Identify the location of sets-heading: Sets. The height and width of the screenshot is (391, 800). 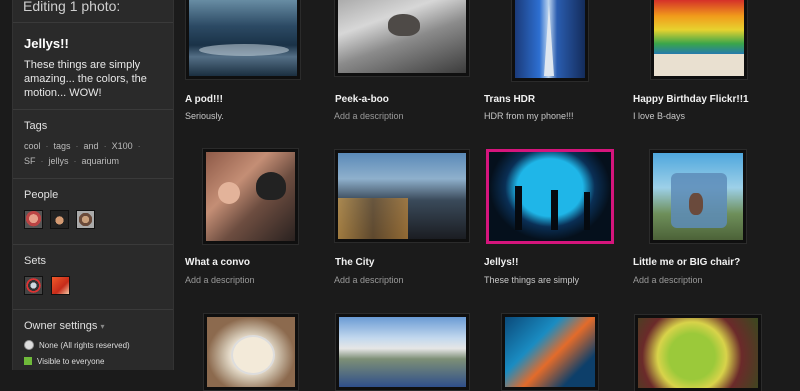
(35, 261).